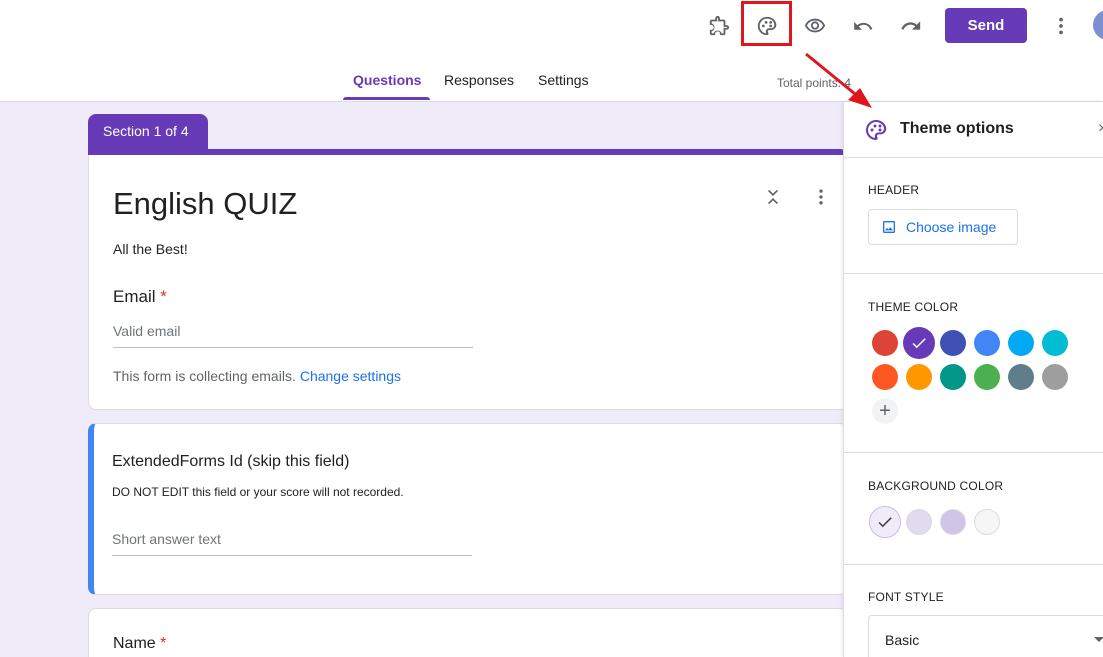 The image size is (1103, 657). Describe the element at coordinates (387, 80) in the screenshot. I see `tab-questions: Questions` at that location.